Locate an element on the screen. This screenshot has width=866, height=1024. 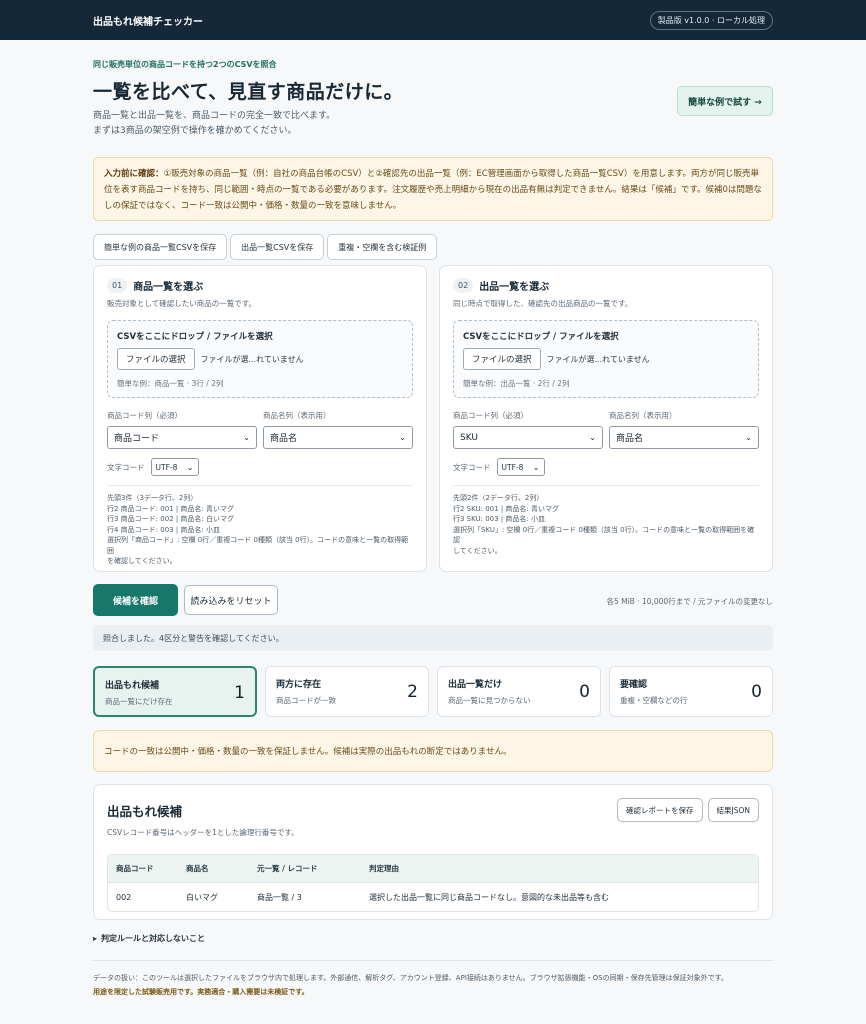
panel-title: 商品一覧を選ぶ is located at coordinates (168, 287).